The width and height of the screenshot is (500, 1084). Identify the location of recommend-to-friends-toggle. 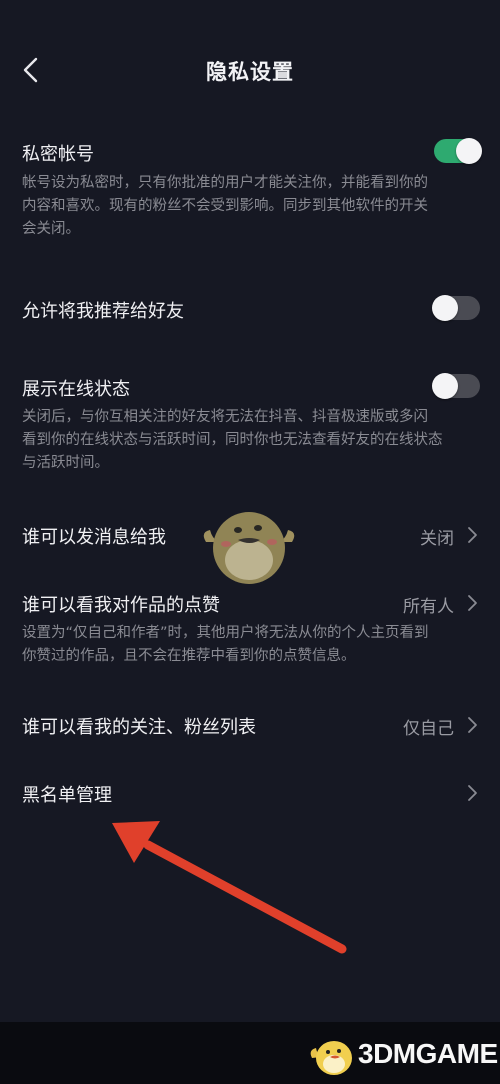
(456, 308).